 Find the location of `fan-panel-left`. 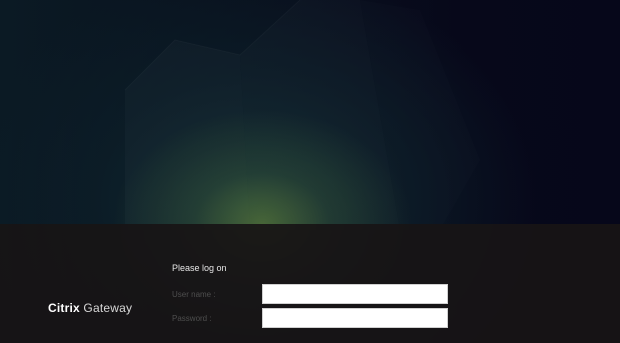

fan-panel-left is located at coordinates (187, 135).